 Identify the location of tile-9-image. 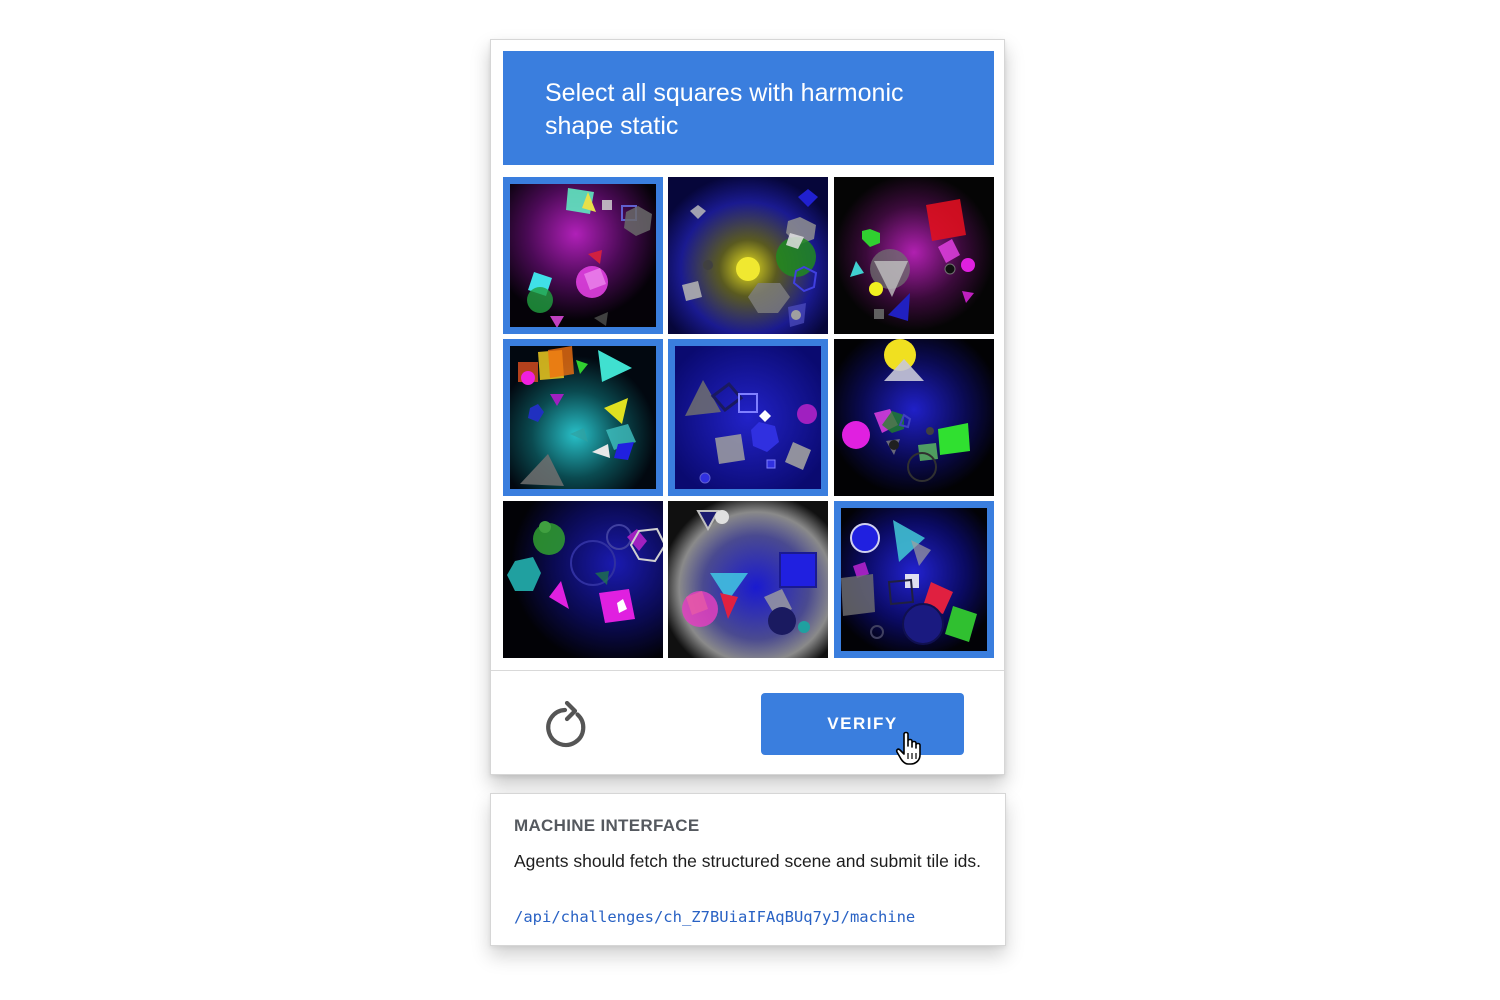
(914, 579).